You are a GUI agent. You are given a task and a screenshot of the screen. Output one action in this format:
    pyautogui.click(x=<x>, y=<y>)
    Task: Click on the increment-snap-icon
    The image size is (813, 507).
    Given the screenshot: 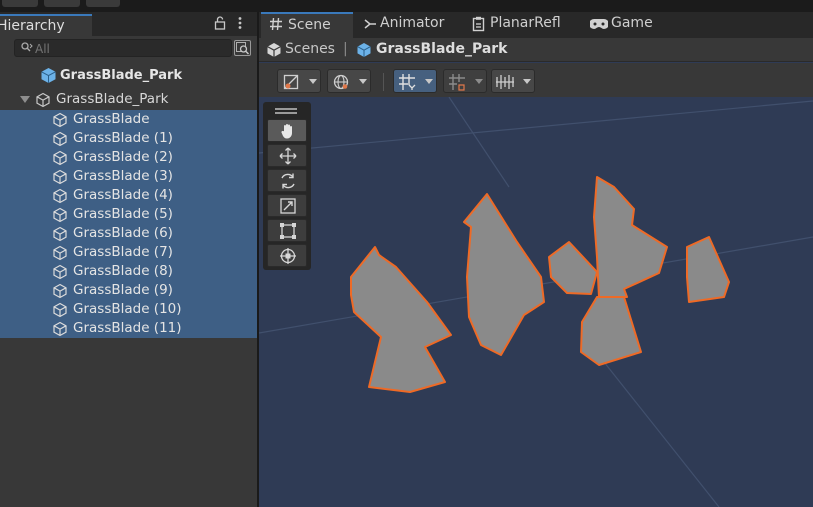 What is the action you would take?
    pyautogui.click(x=457, y=82)
    